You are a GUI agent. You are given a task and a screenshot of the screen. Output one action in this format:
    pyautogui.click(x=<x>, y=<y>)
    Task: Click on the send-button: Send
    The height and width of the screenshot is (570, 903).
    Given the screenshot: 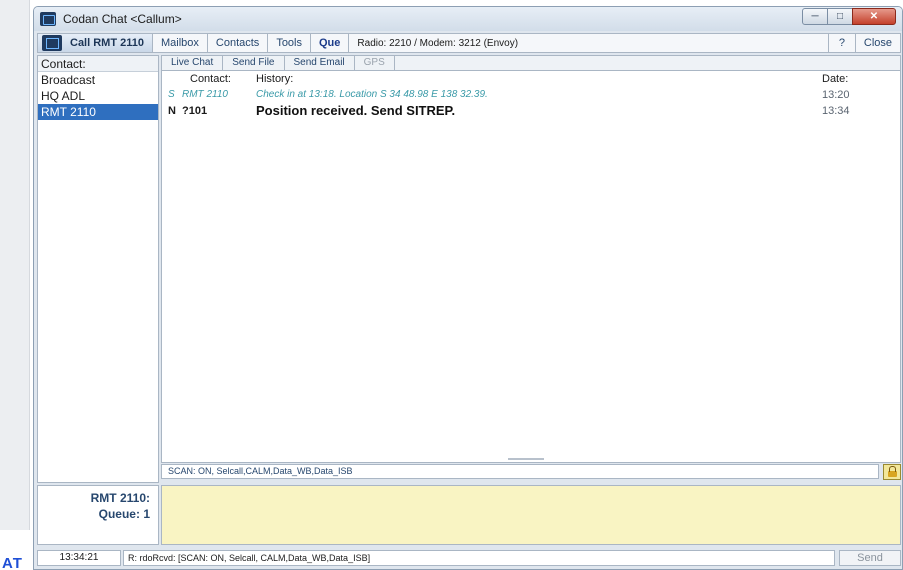 What is the action you would take?
    pyautogui.click(x=870, y=558)
    